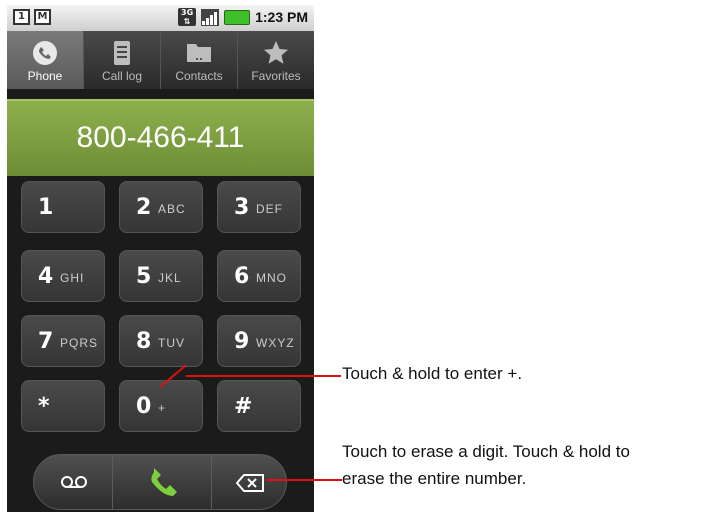  Describe the element at coordinates (259, 341) in the screenshot. I see `key-9: 9 WXYZ` at that location.